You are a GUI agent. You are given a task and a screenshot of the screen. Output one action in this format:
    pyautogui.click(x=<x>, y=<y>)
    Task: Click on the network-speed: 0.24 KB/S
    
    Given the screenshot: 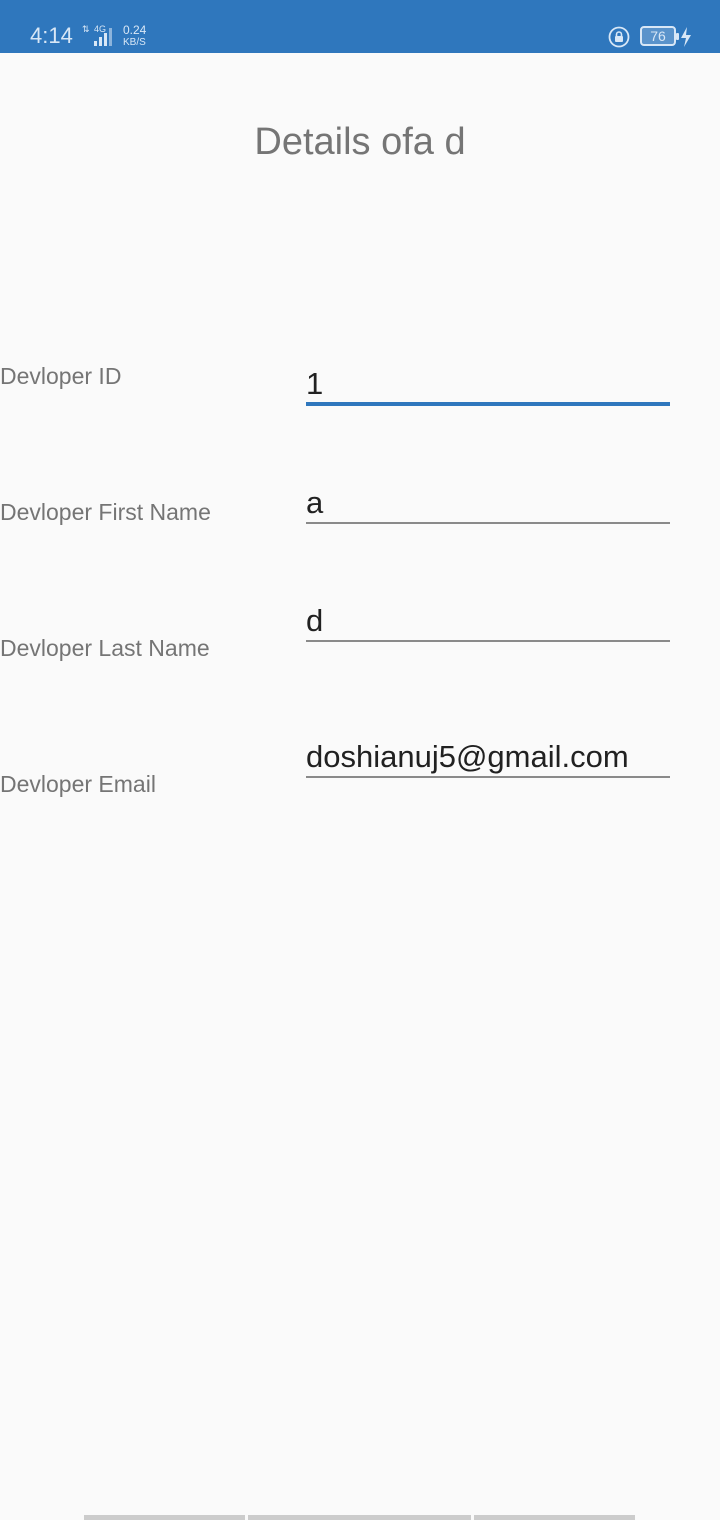 What is the action you would take?
    pyautogui.click(x=135, y=36)
    